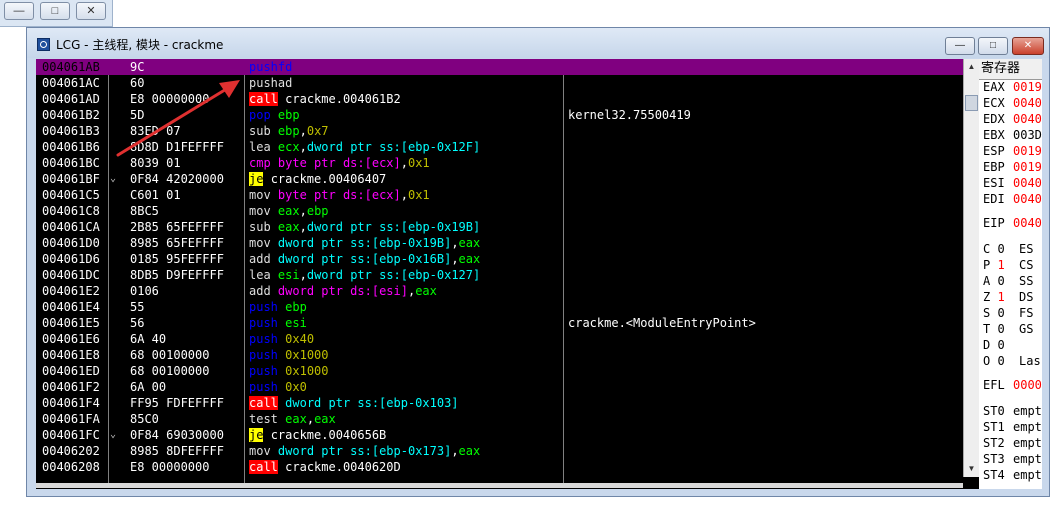 The image size is (1059, 511). I want to click on register-value: 0000, so click(1027, 385).